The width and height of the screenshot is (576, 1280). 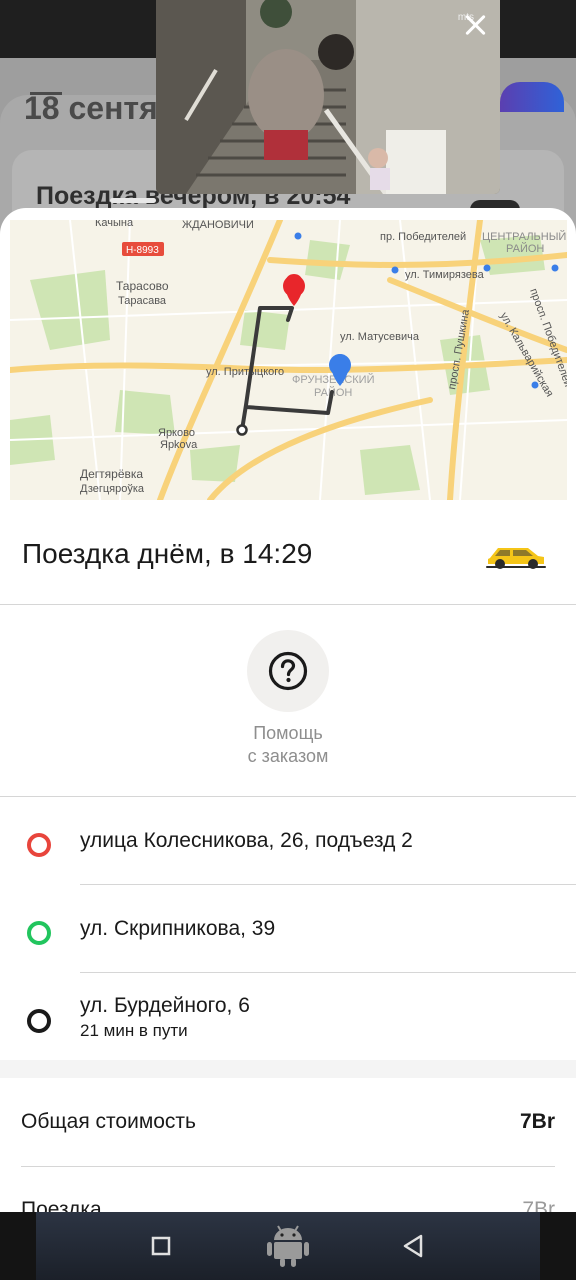 I want to click on start-point-icon, so click(x=39, y=845).